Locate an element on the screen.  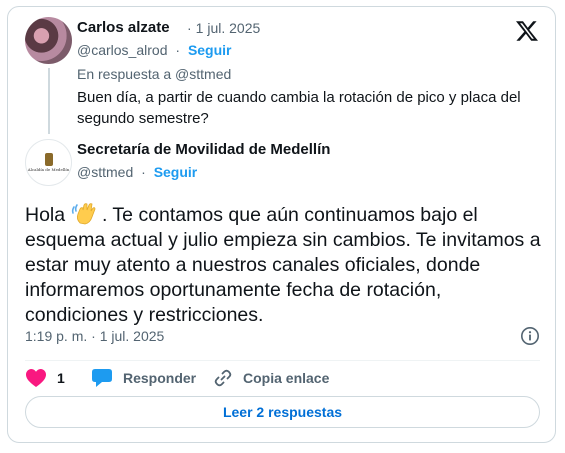
parent-handle: @carlos_alrod is located at coordinates (122, 50).